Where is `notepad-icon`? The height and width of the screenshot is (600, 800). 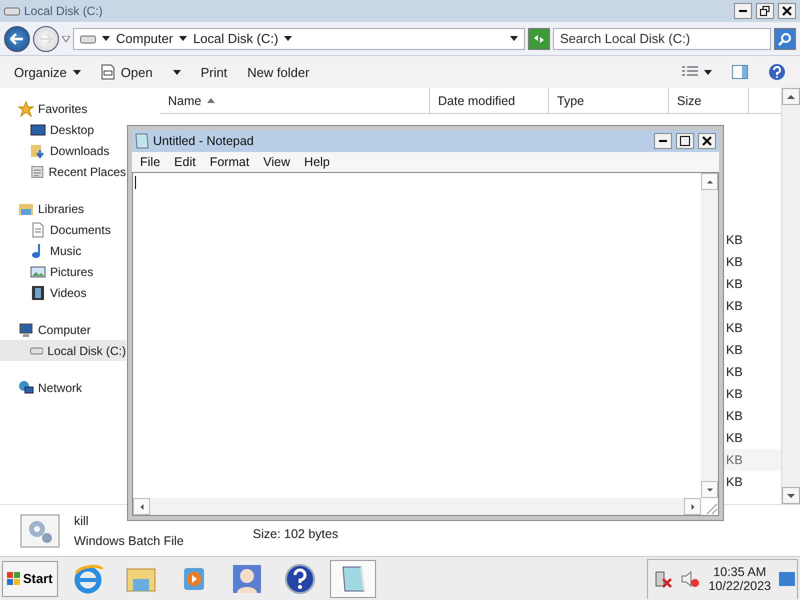
notepad-icon is located at coordinates (142, 141).